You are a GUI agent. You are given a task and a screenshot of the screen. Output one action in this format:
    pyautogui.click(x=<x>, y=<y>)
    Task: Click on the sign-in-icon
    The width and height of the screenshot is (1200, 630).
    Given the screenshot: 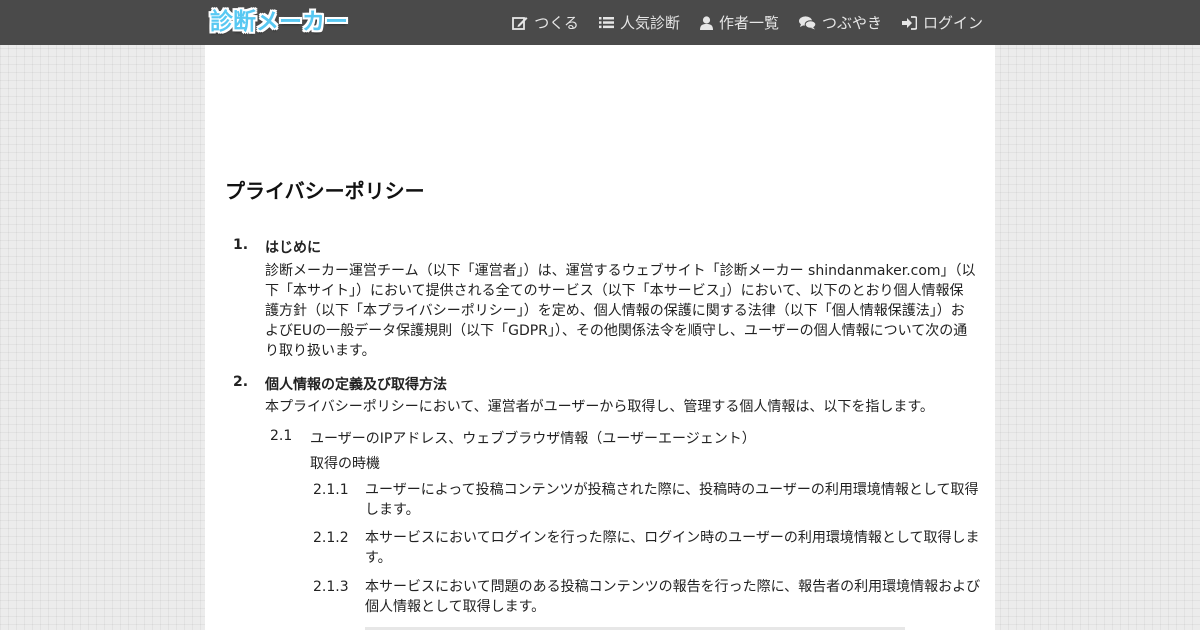 What is the action you would take?
    pyautogui.click(x=909, y=22)
    